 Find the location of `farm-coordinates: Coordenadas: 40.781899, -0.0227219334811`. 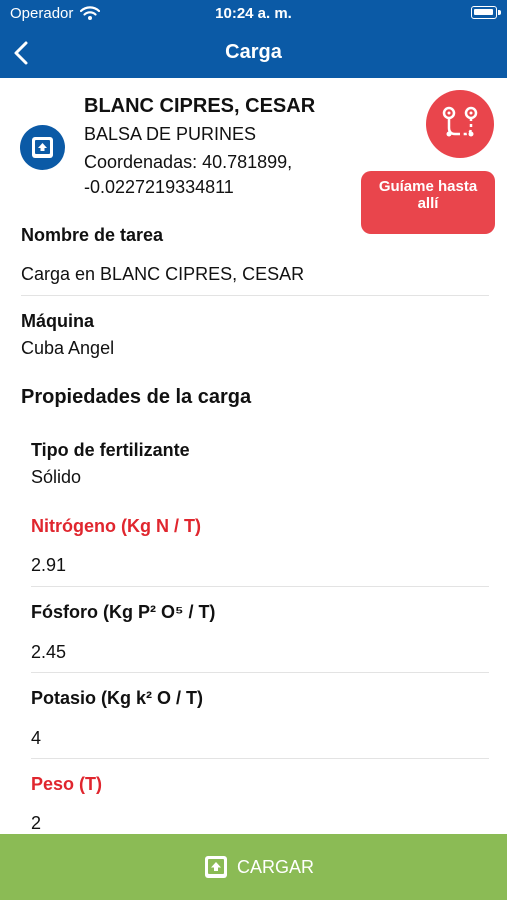

farm-coordinates: Coordenadas: 40.781899, -0.0227219334811 is located at coordinates (209, 175).